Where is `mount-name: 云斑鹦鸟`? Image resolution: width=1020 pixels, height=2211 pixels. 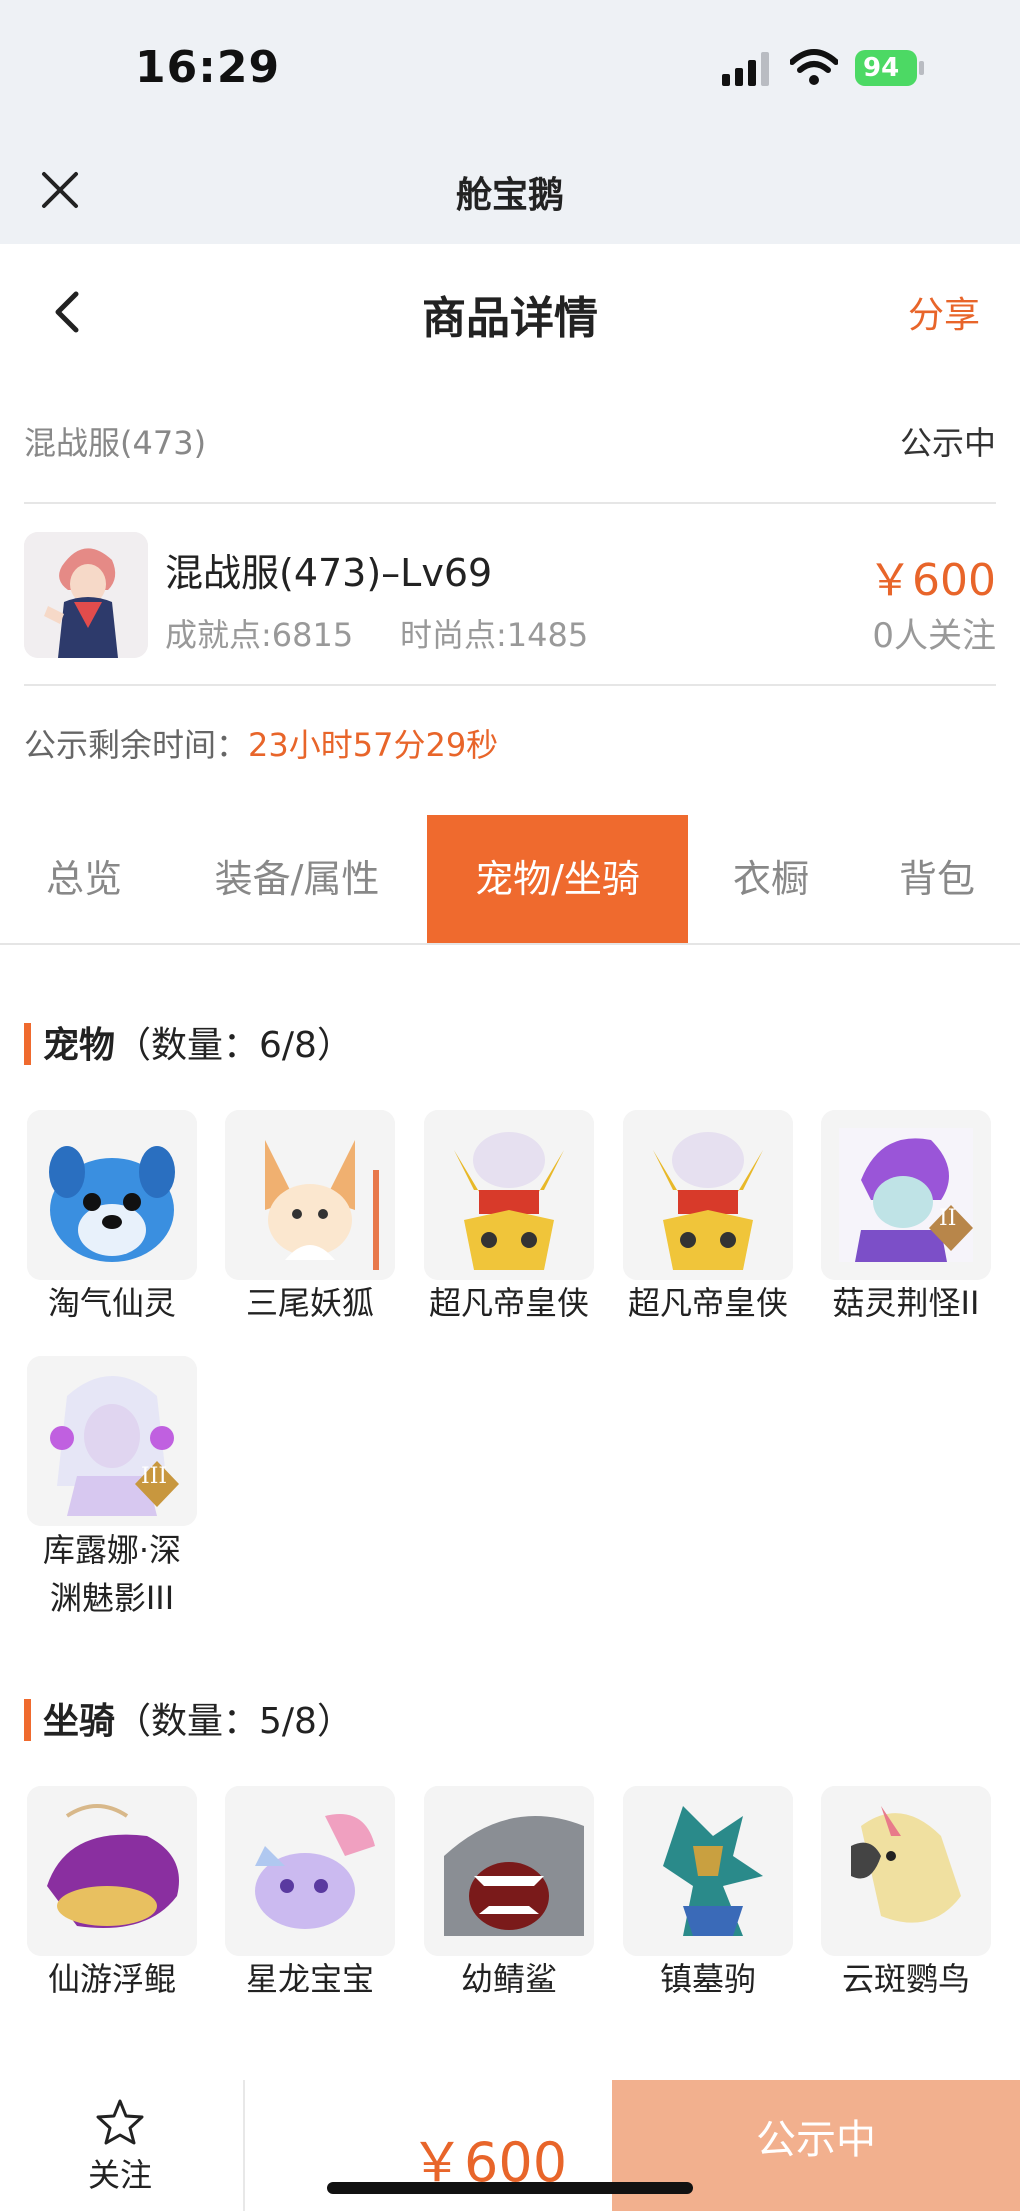
mount-name: 云斑鹦鸟 is located at coordinates (905, 1979).